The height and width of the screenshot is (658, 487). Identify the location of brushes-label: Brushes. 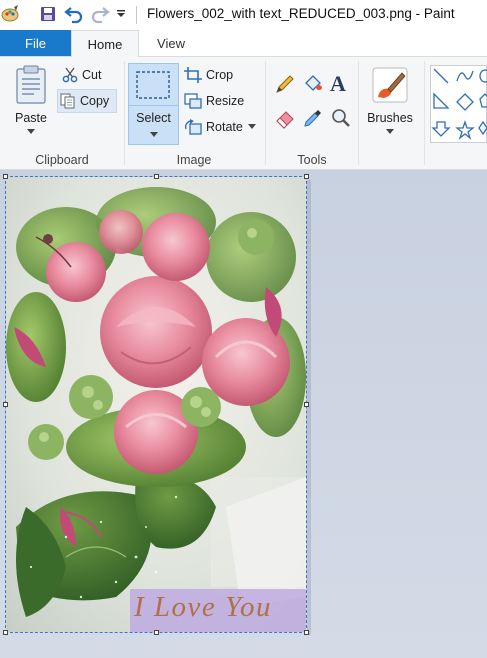
(390, 118).